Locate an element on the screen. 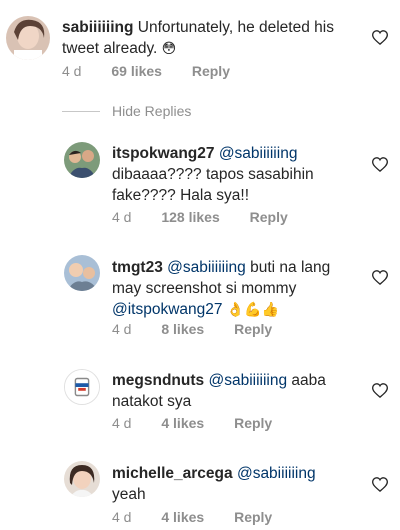 Image resolution: width=400 pixels, height=530 pixels. comment-body-2: natakot sya is located at coordinates (152, 401).